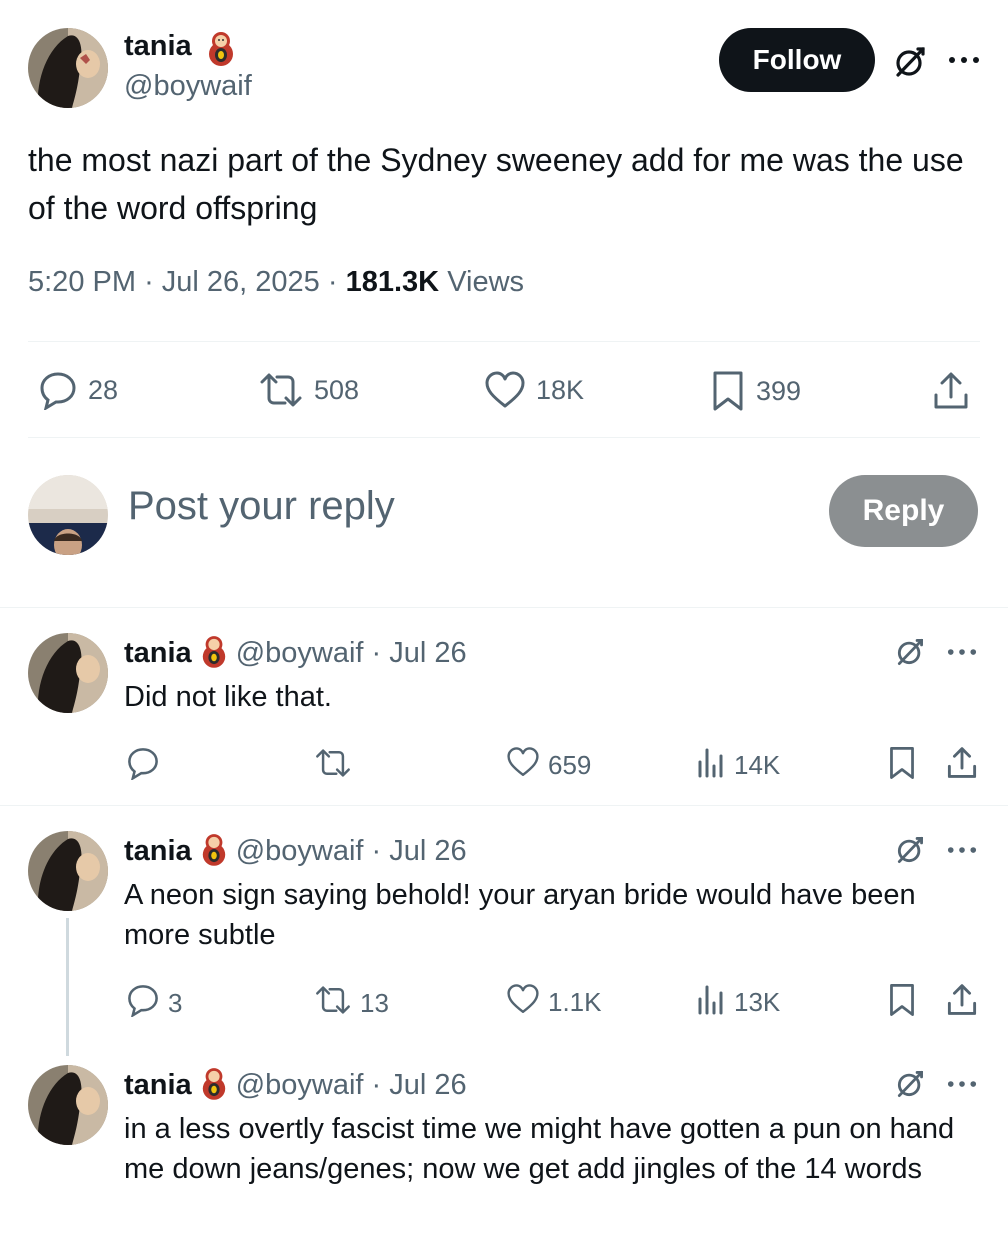  Describe the element at coordinates (103, 389) in the screenshot. I see `reply-count: 28` at that location.